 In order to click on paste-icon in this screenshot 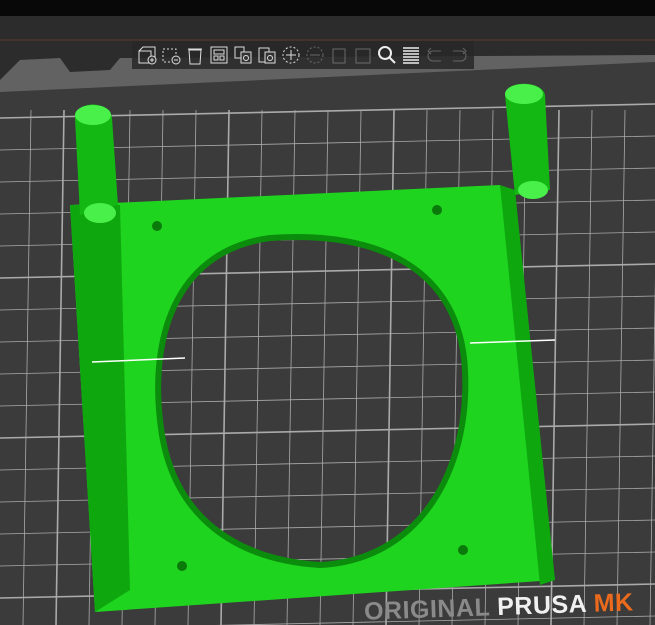, I will do `click(267, 55)`.